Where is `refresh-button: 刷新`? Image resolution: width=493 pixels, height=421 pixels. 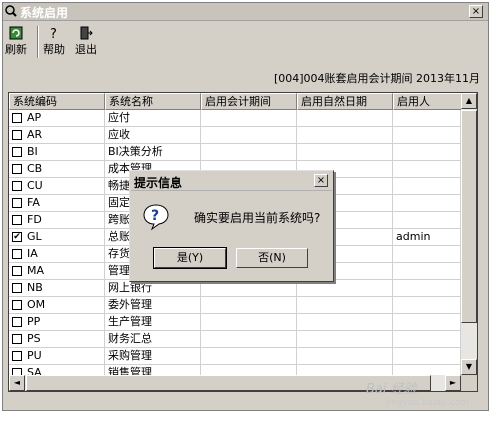 refresh-button: 刷新 is located at coordinates (16, 41).